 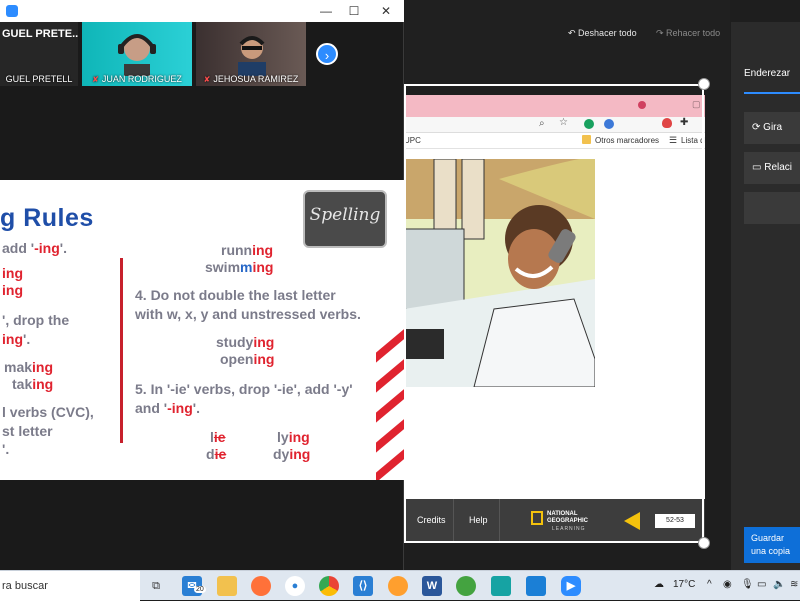 What do you see at coordinates (216, 454) in the screenshot?
I see `example-die: die` at bounding box center [216, 454].